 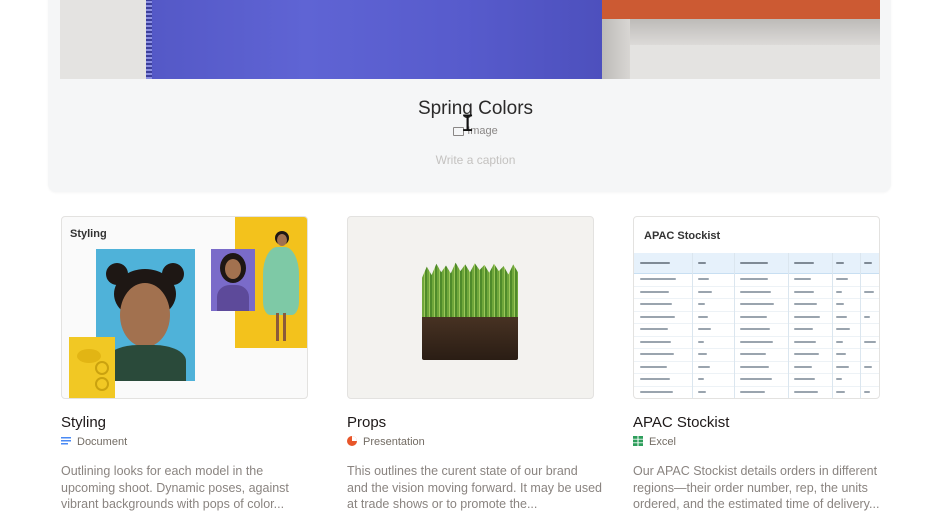 What do you see at coordinates (470, 336) in the screenshot?
I see `soil-block` at bounding box center [470, 336].